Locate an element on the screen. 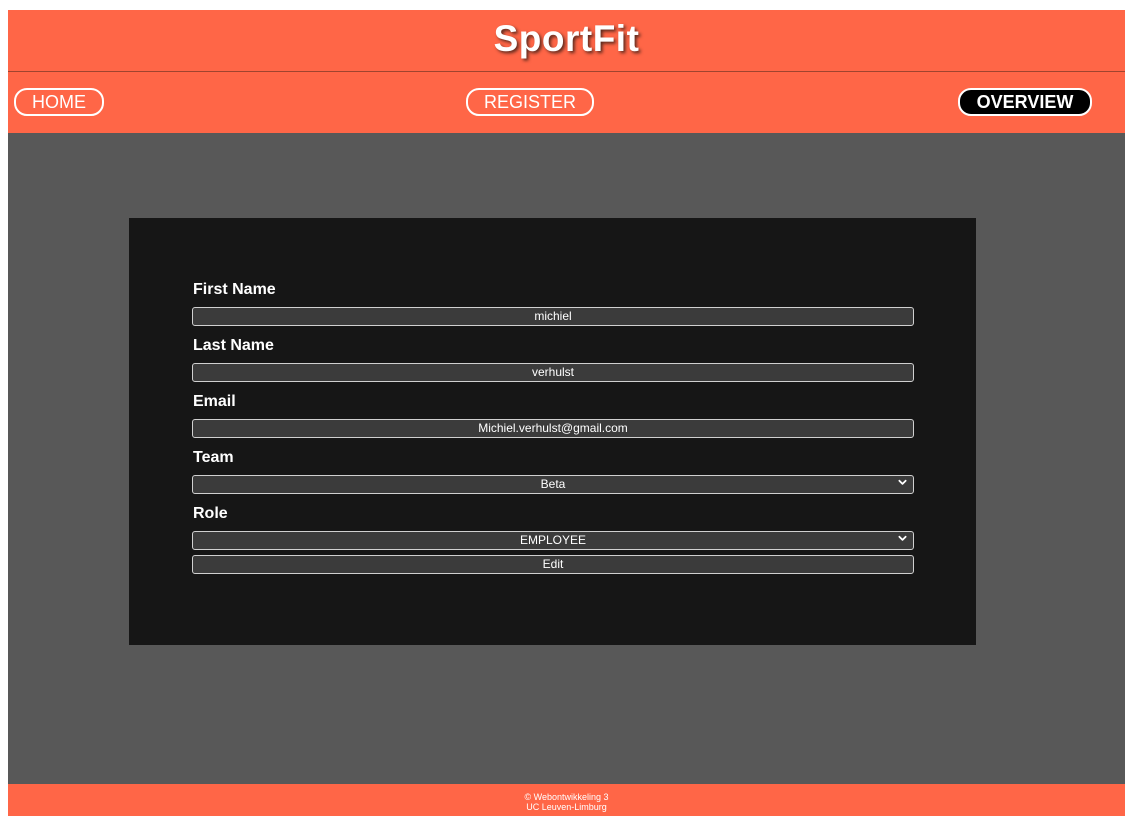 The height and width of the screenshot is (816, 1125). role-selected-value: EMPLOYEE is located at coordinates (553, 540).